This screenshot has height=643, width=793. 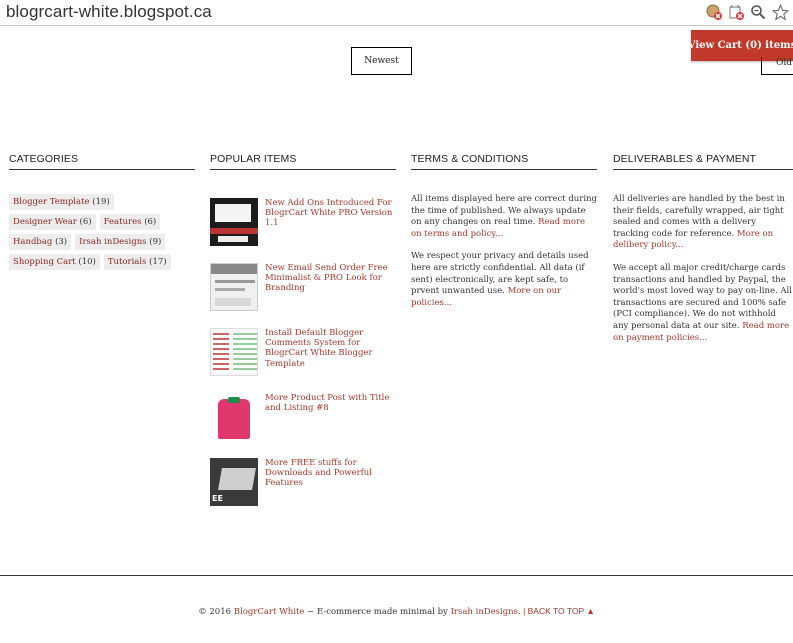 What do you see at coordinates (52, 222) in the screenshot?
I see `category-label: Designer Wear (6)` at bounding box center [52, 222].